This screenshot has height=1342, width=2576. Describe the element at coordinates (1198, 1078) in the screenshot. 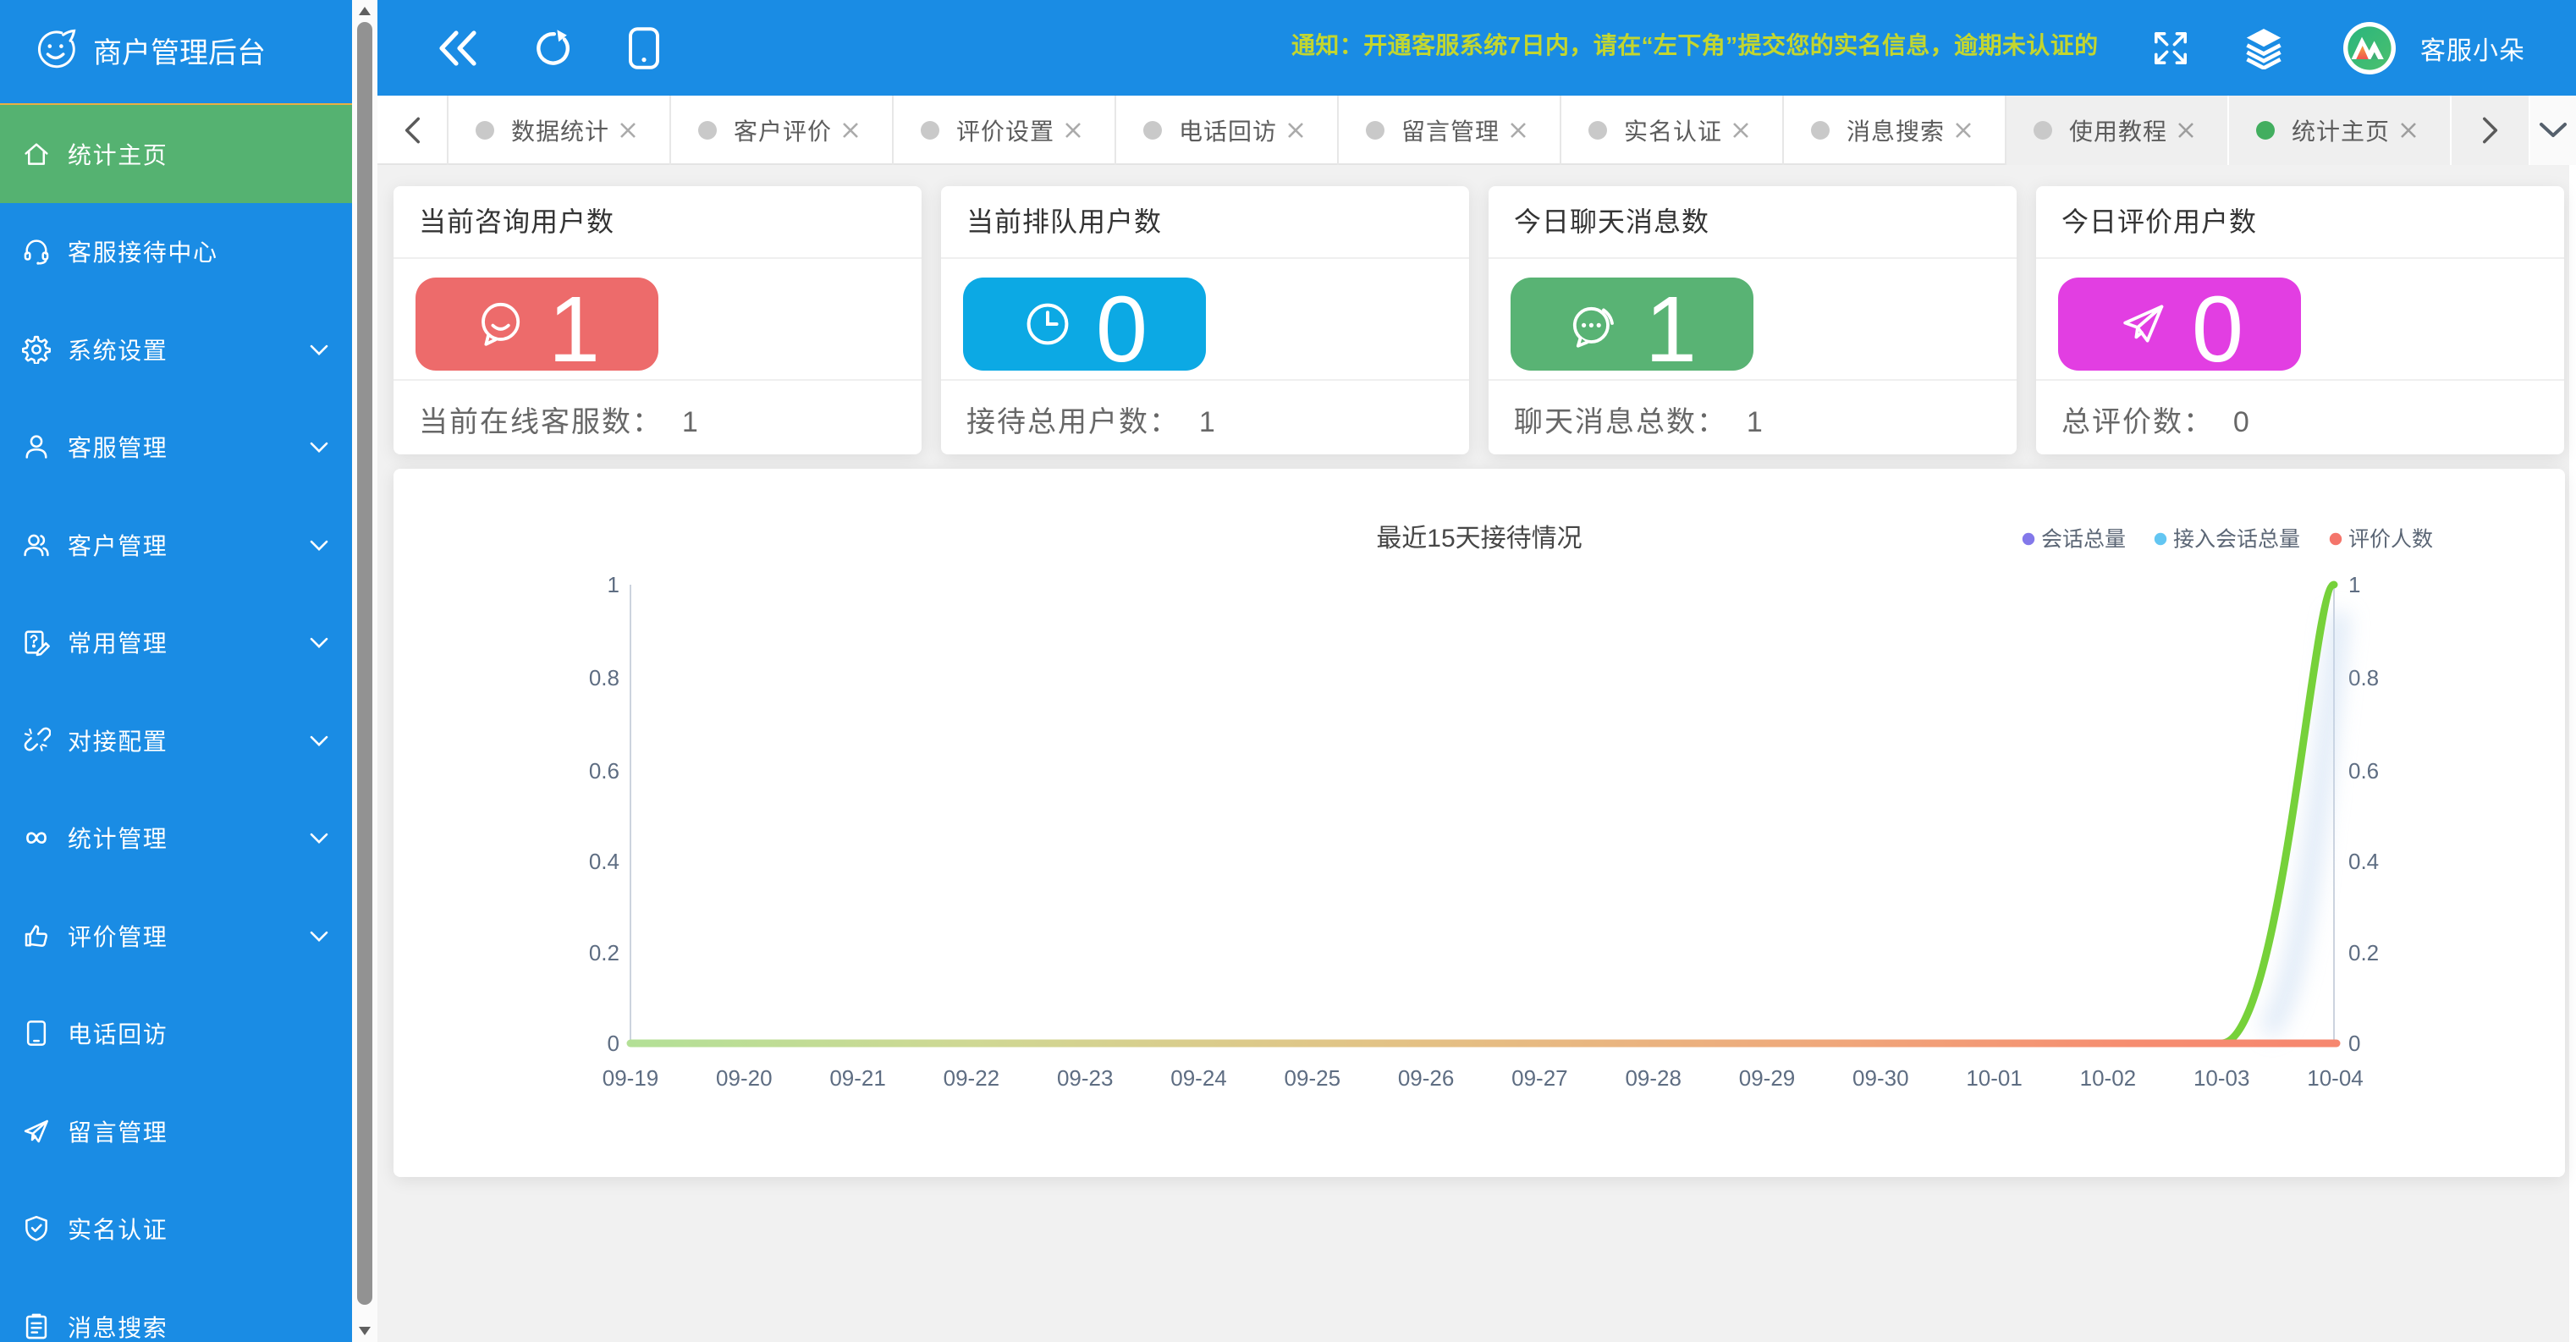

I see `svg-text: 09-24` at that location.